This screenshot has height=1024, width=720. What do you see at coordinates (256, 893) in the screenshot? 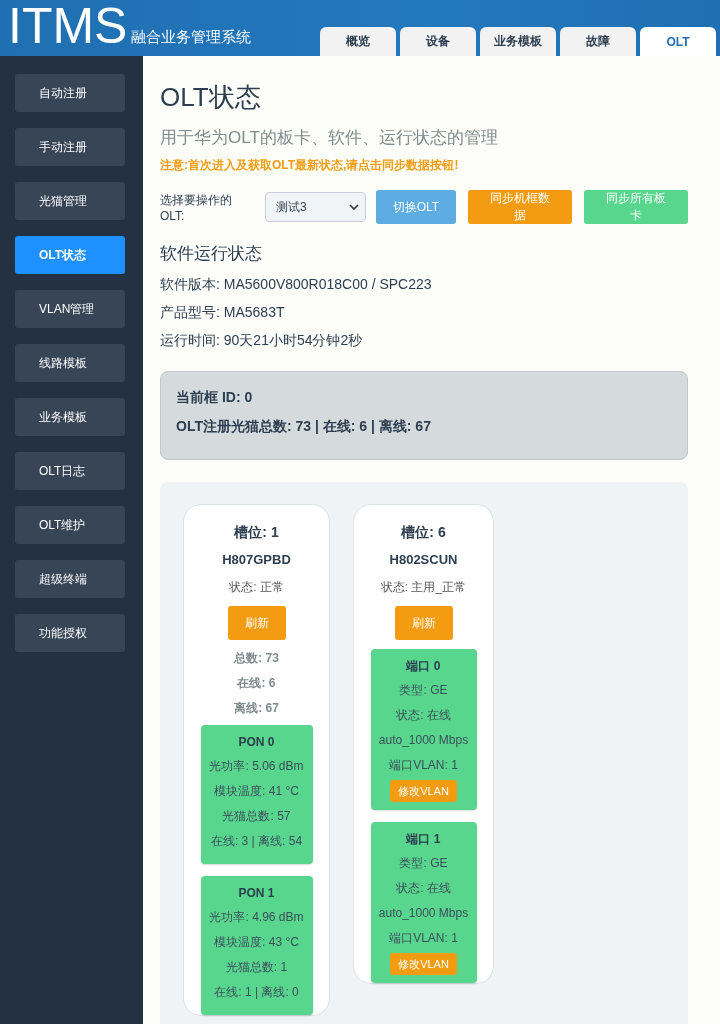
I see `port-title: PON 1` at bounding box center [256, 893].